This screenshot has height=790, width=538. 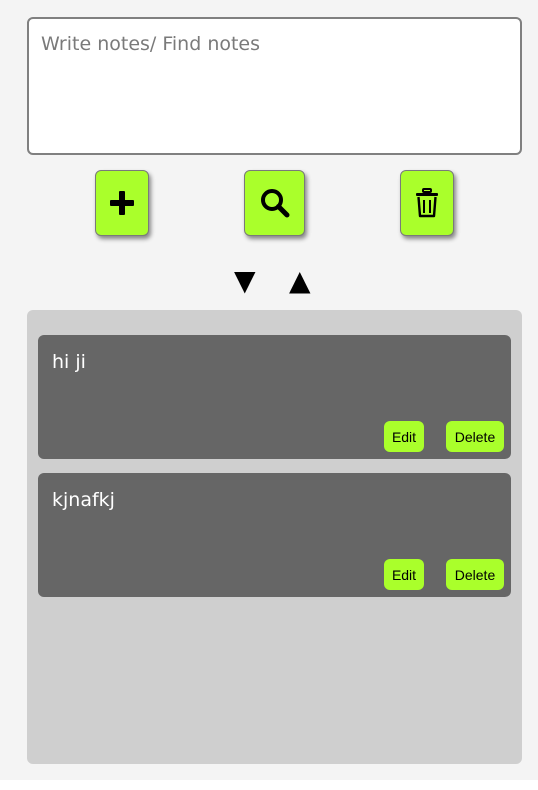 I want to click on note-text: hi ji, so click(x=69, y=362).